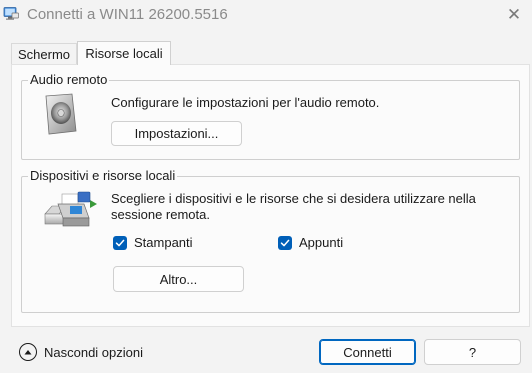 The image size is (532, 373). I want to click on tab-schermo: Schermo, so click(44, 53).